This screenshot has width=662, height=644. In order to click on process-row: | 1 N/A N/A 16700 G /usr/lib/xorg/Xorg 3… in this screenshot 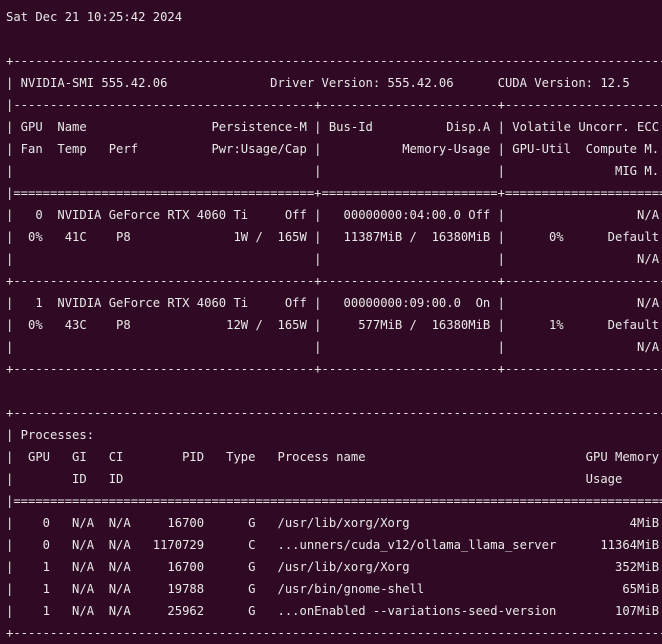, I will do `click(334, 567)`.